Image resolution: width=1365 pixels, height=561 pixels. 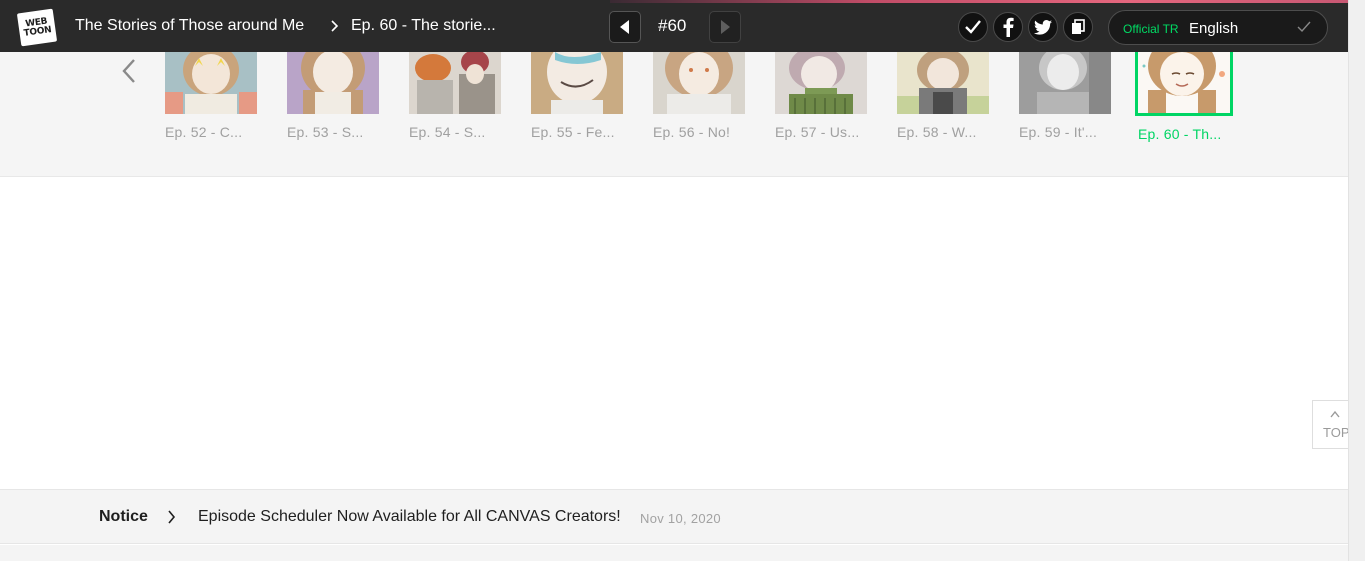 I want to click on subscribe-button, so click(x=973, y=27).